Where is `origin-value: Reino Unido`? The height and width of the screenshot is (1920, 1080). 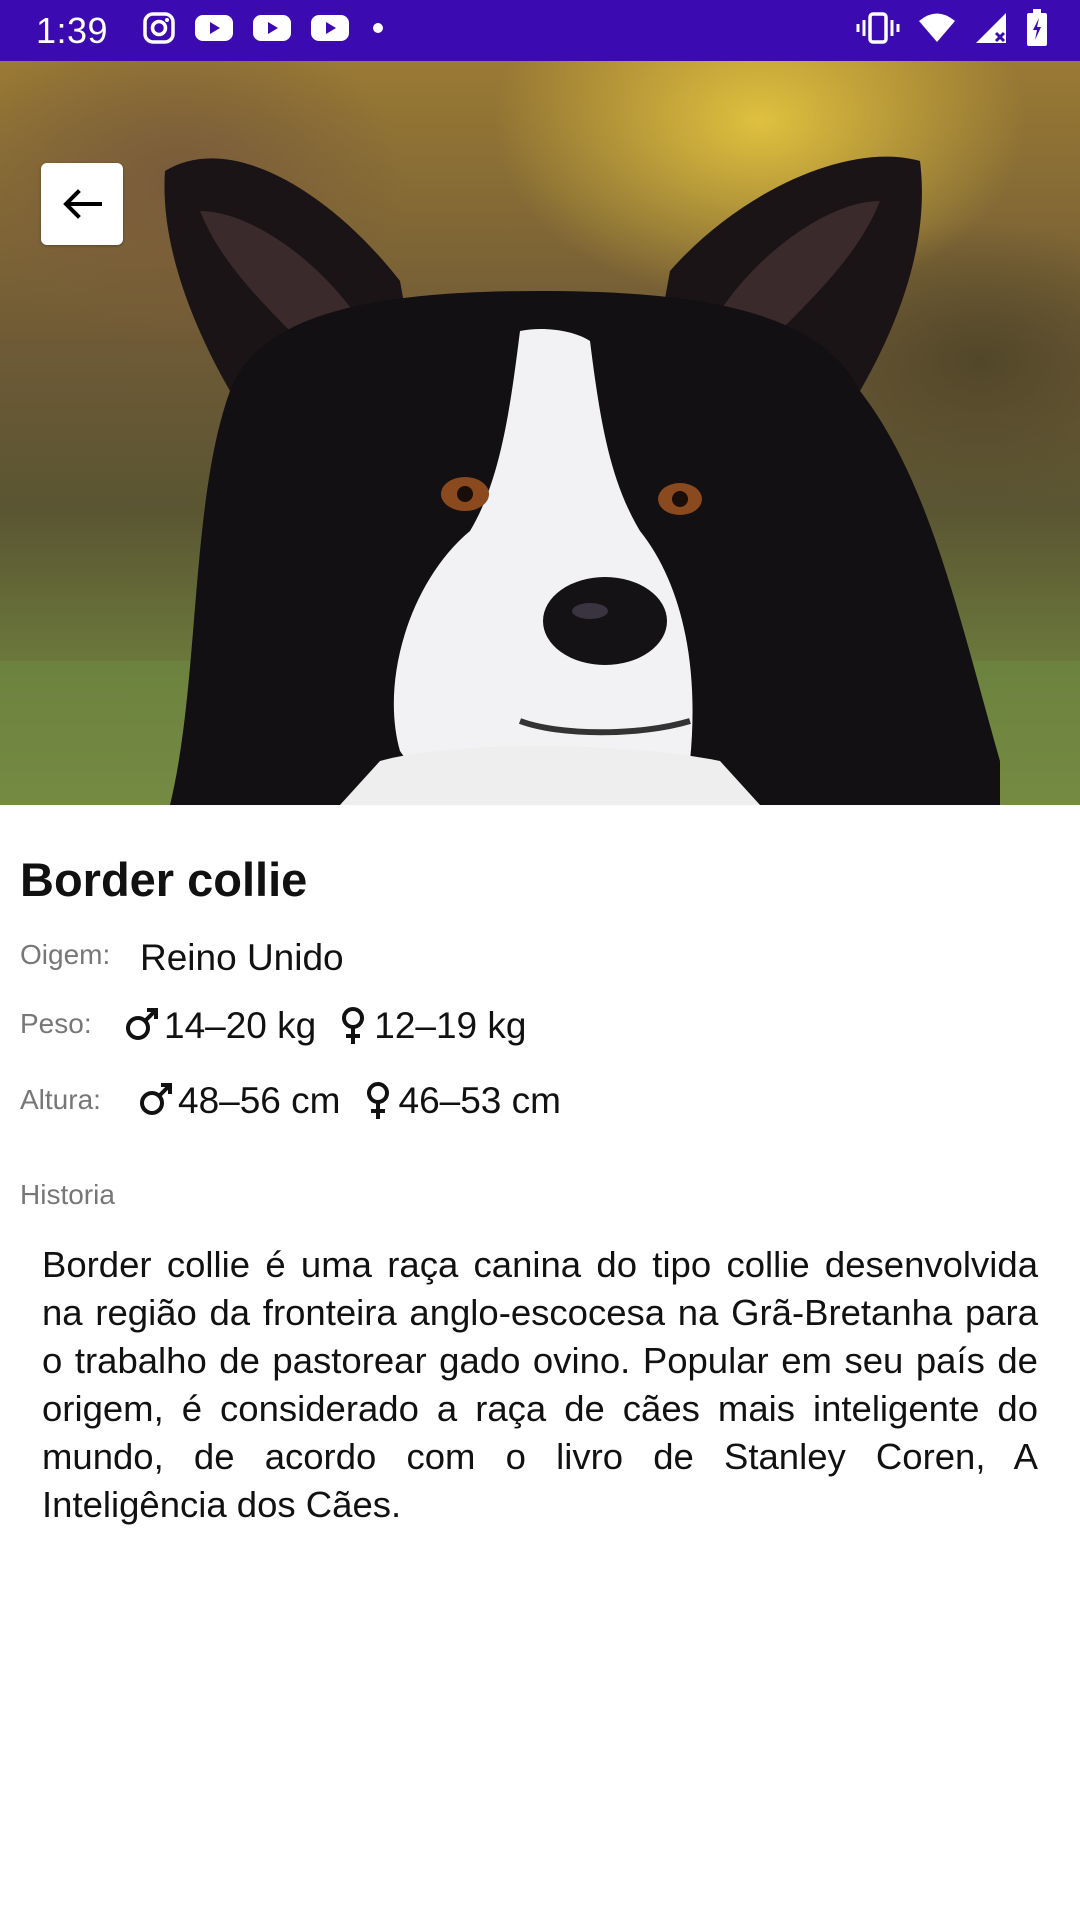 origin-value: Reino Unido is located at coordinates (242, 958).